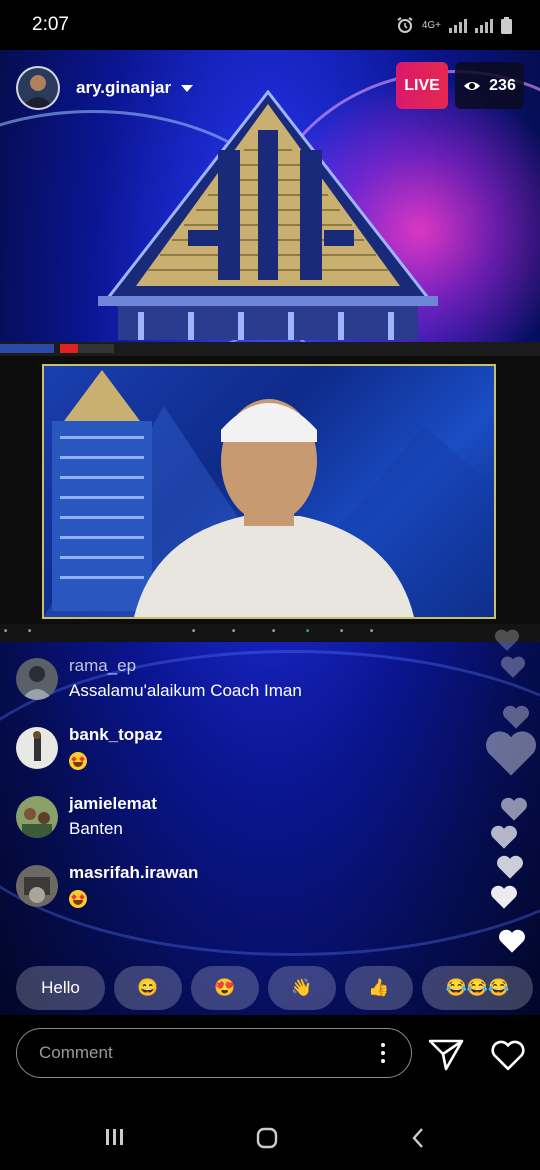 The height and width of the screenshot is (1170, 540). I want to click on viewer-count-value: 236, so click(502, 85).